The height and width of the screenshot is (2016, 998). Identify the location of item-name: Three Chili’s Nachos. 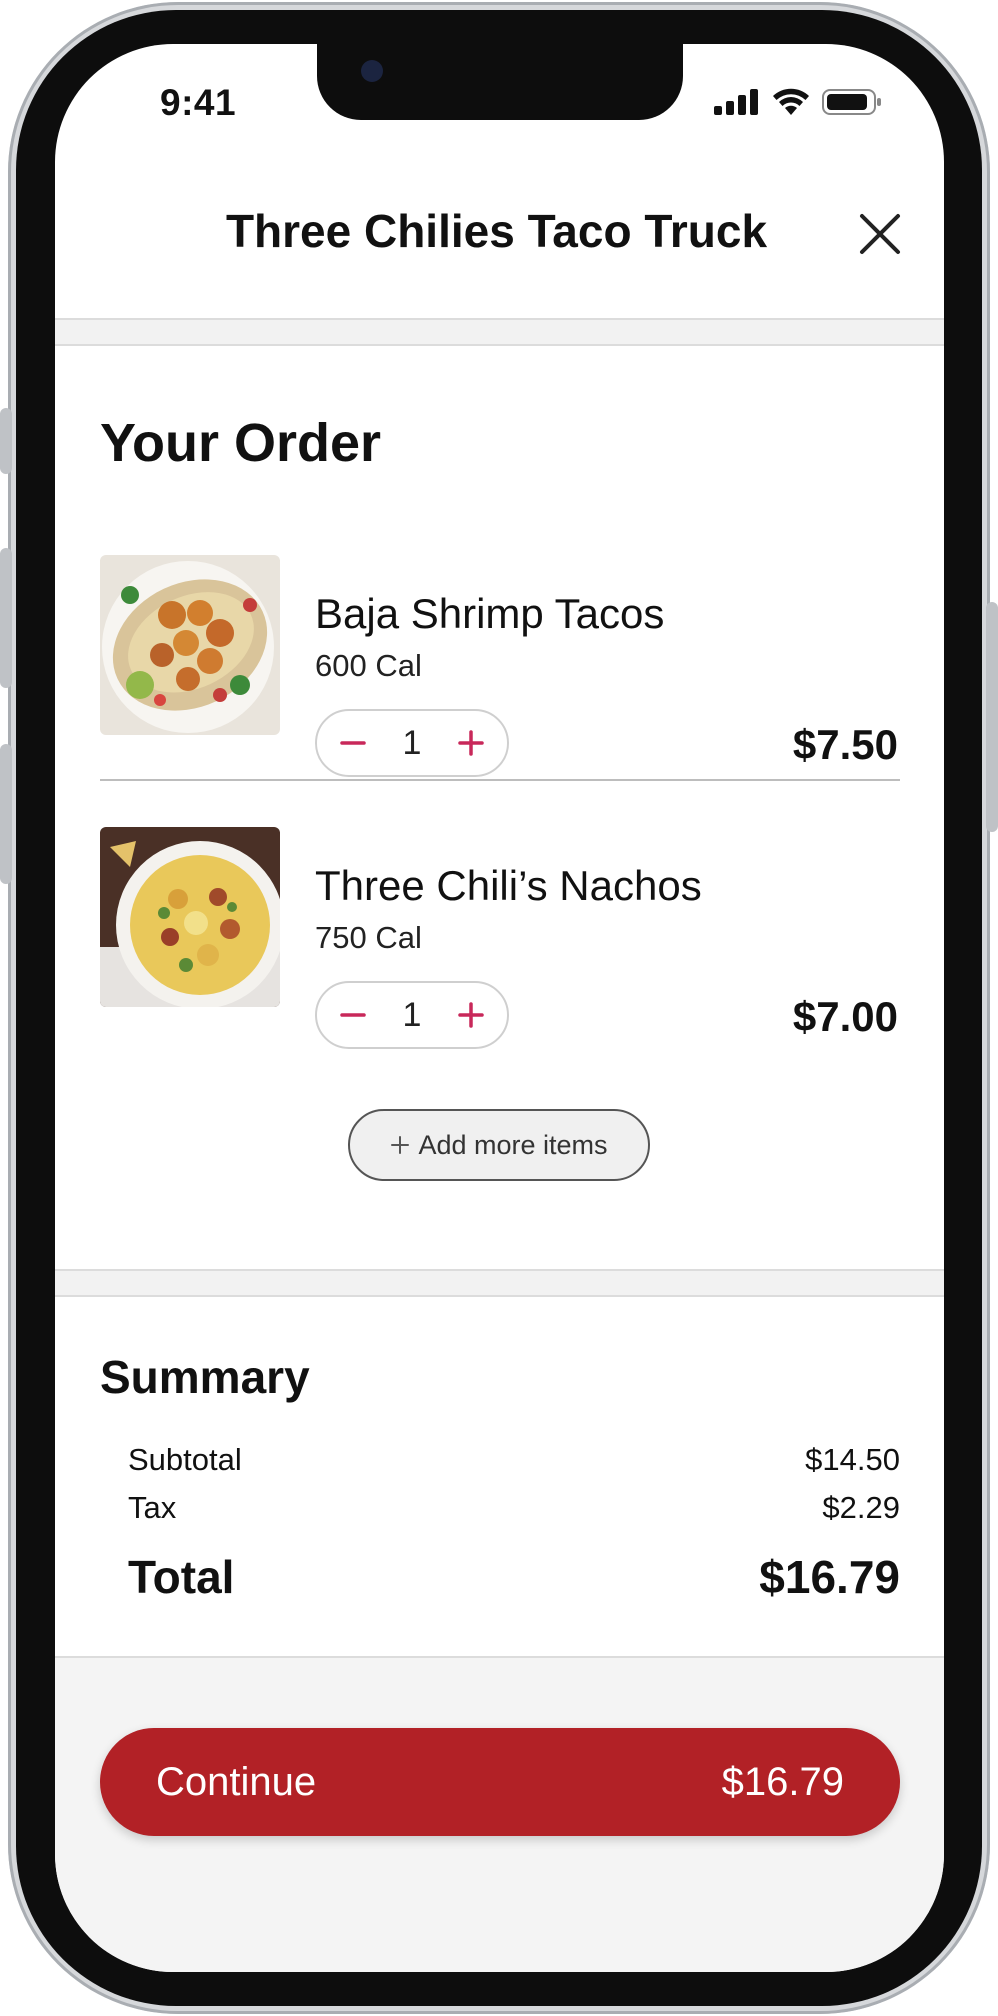
(508, 885).